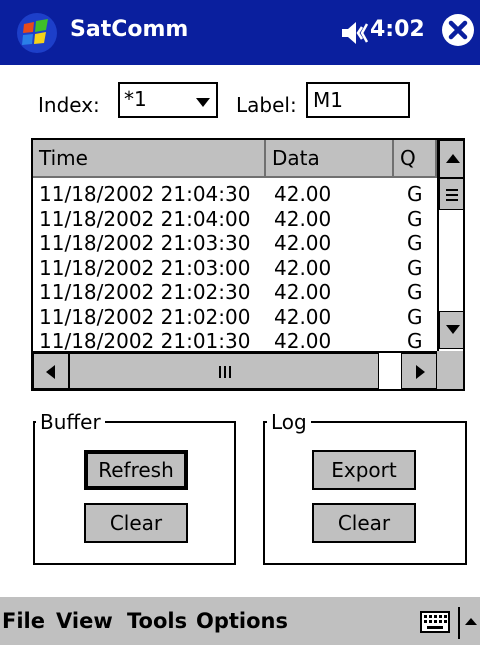 This screenshot has height=645, width=480. I want to click on arrow-left-icon, so click(50, 372).